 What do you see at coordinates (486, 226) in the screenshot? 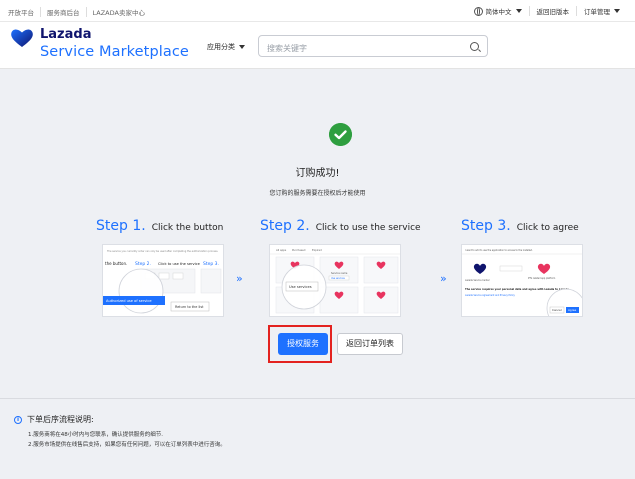
I see `step-3-number: Step 3.` at bounding box center [486, 226].